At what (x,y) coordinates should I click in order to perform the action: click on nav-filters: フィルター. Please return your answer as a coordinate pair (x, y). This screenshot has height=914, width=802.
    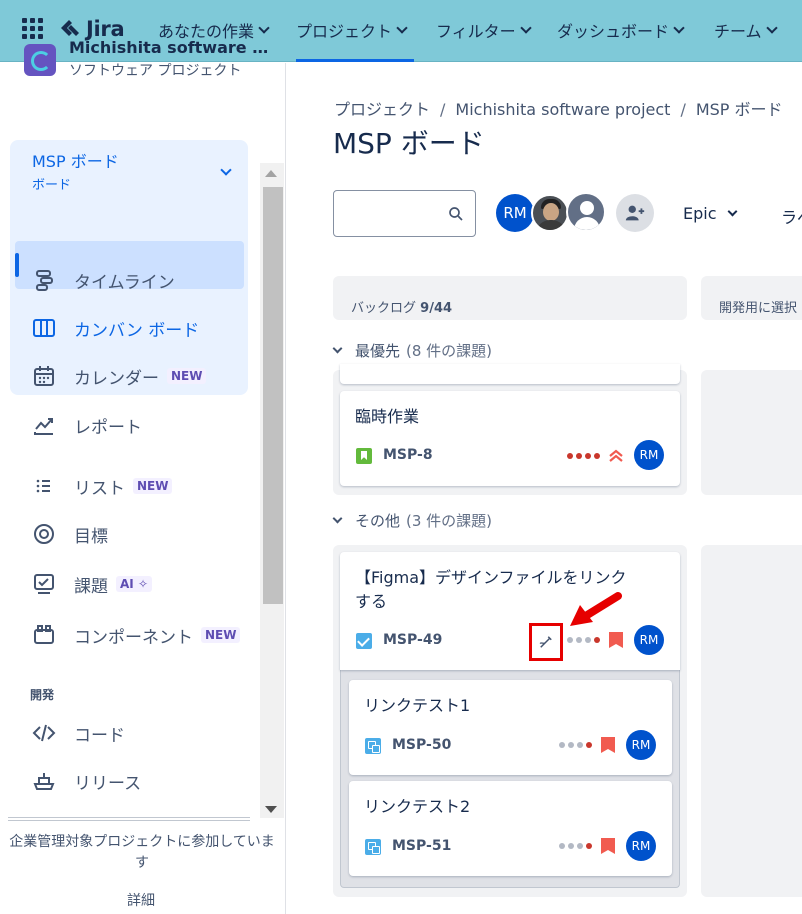
    Looking at the image, I should click on (484, 30).